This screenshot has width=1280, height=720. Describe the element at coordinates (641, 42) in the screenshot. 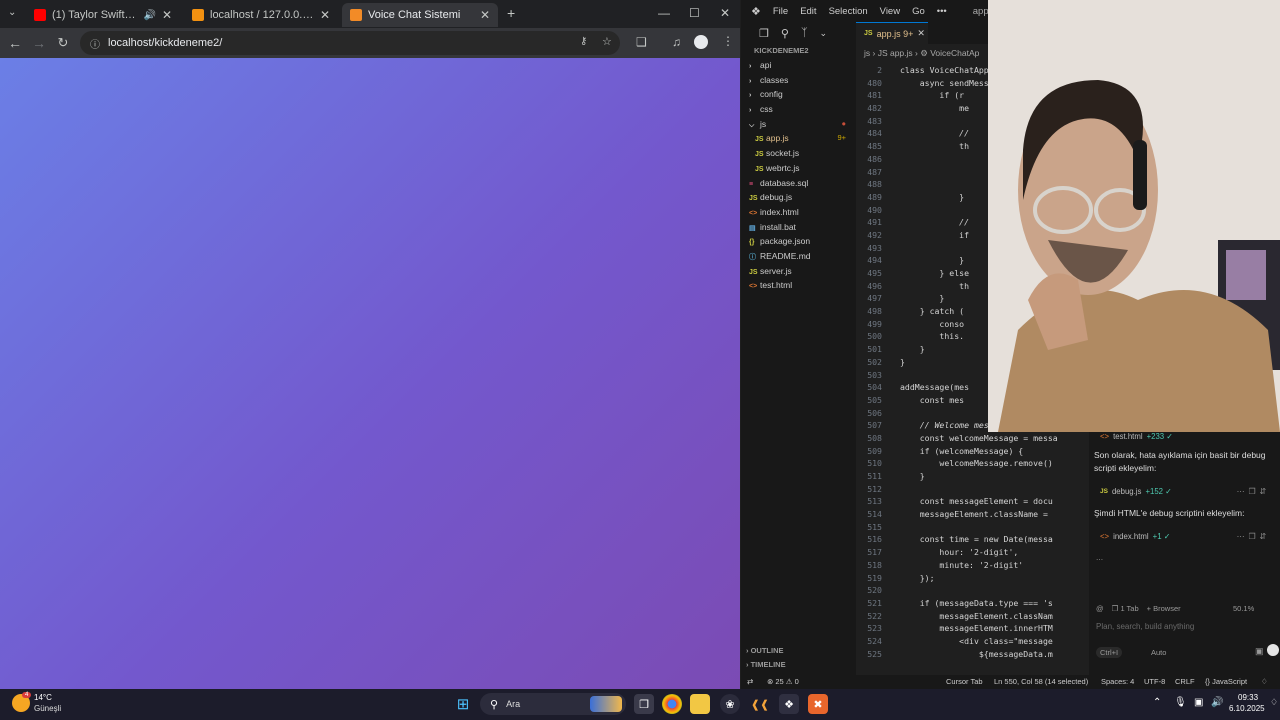

I see `extensions-icon: ❑` at that location.